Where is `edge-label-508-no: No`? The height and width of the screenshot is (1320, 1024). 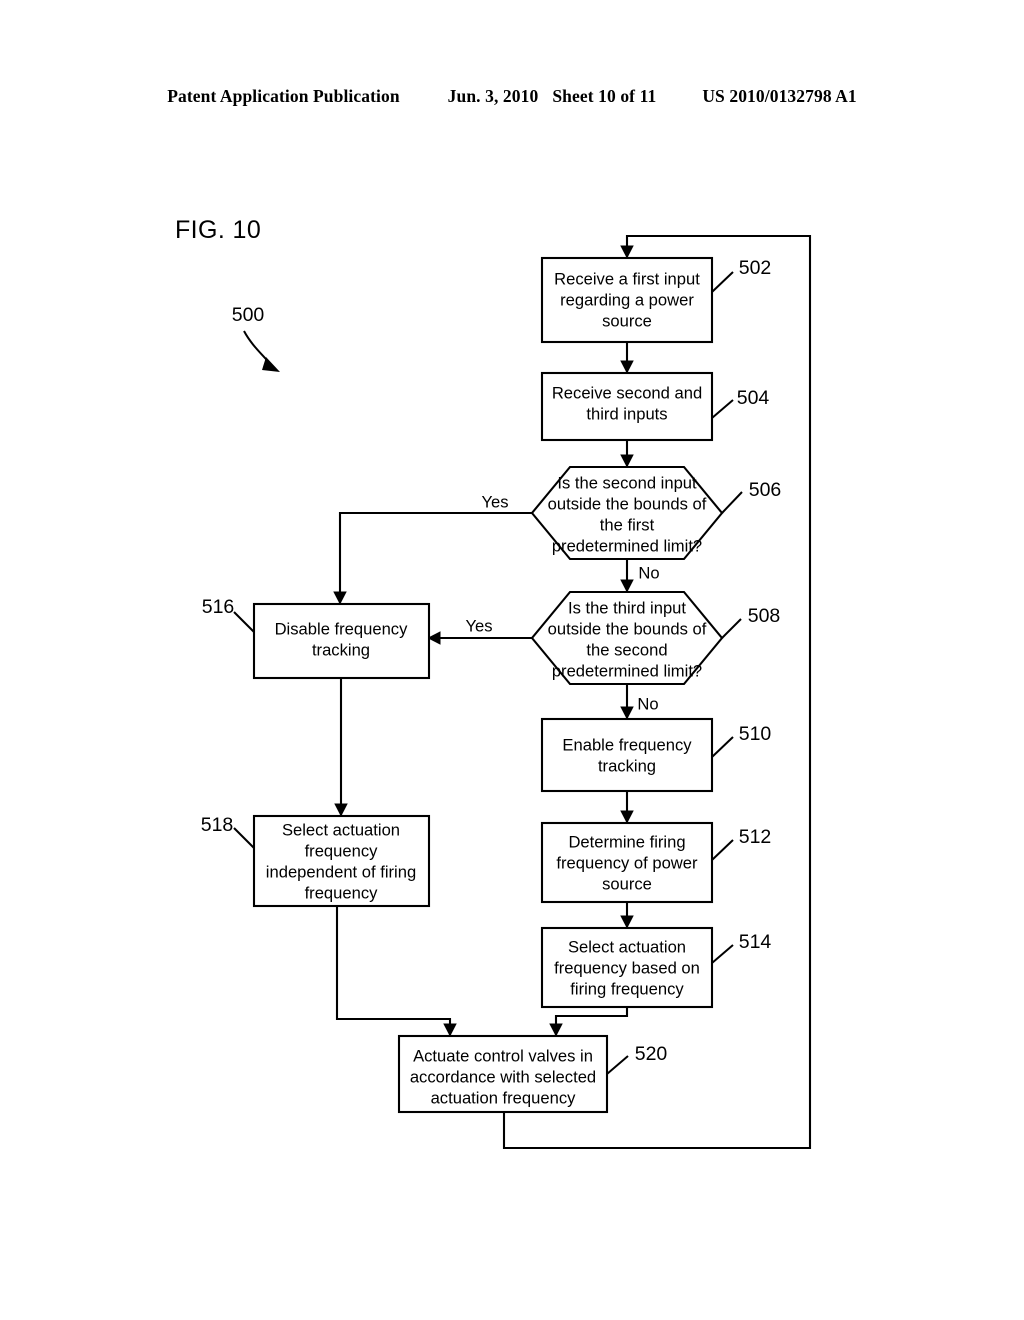 edge-label-508-no: No is located at coordinates (647, 703).